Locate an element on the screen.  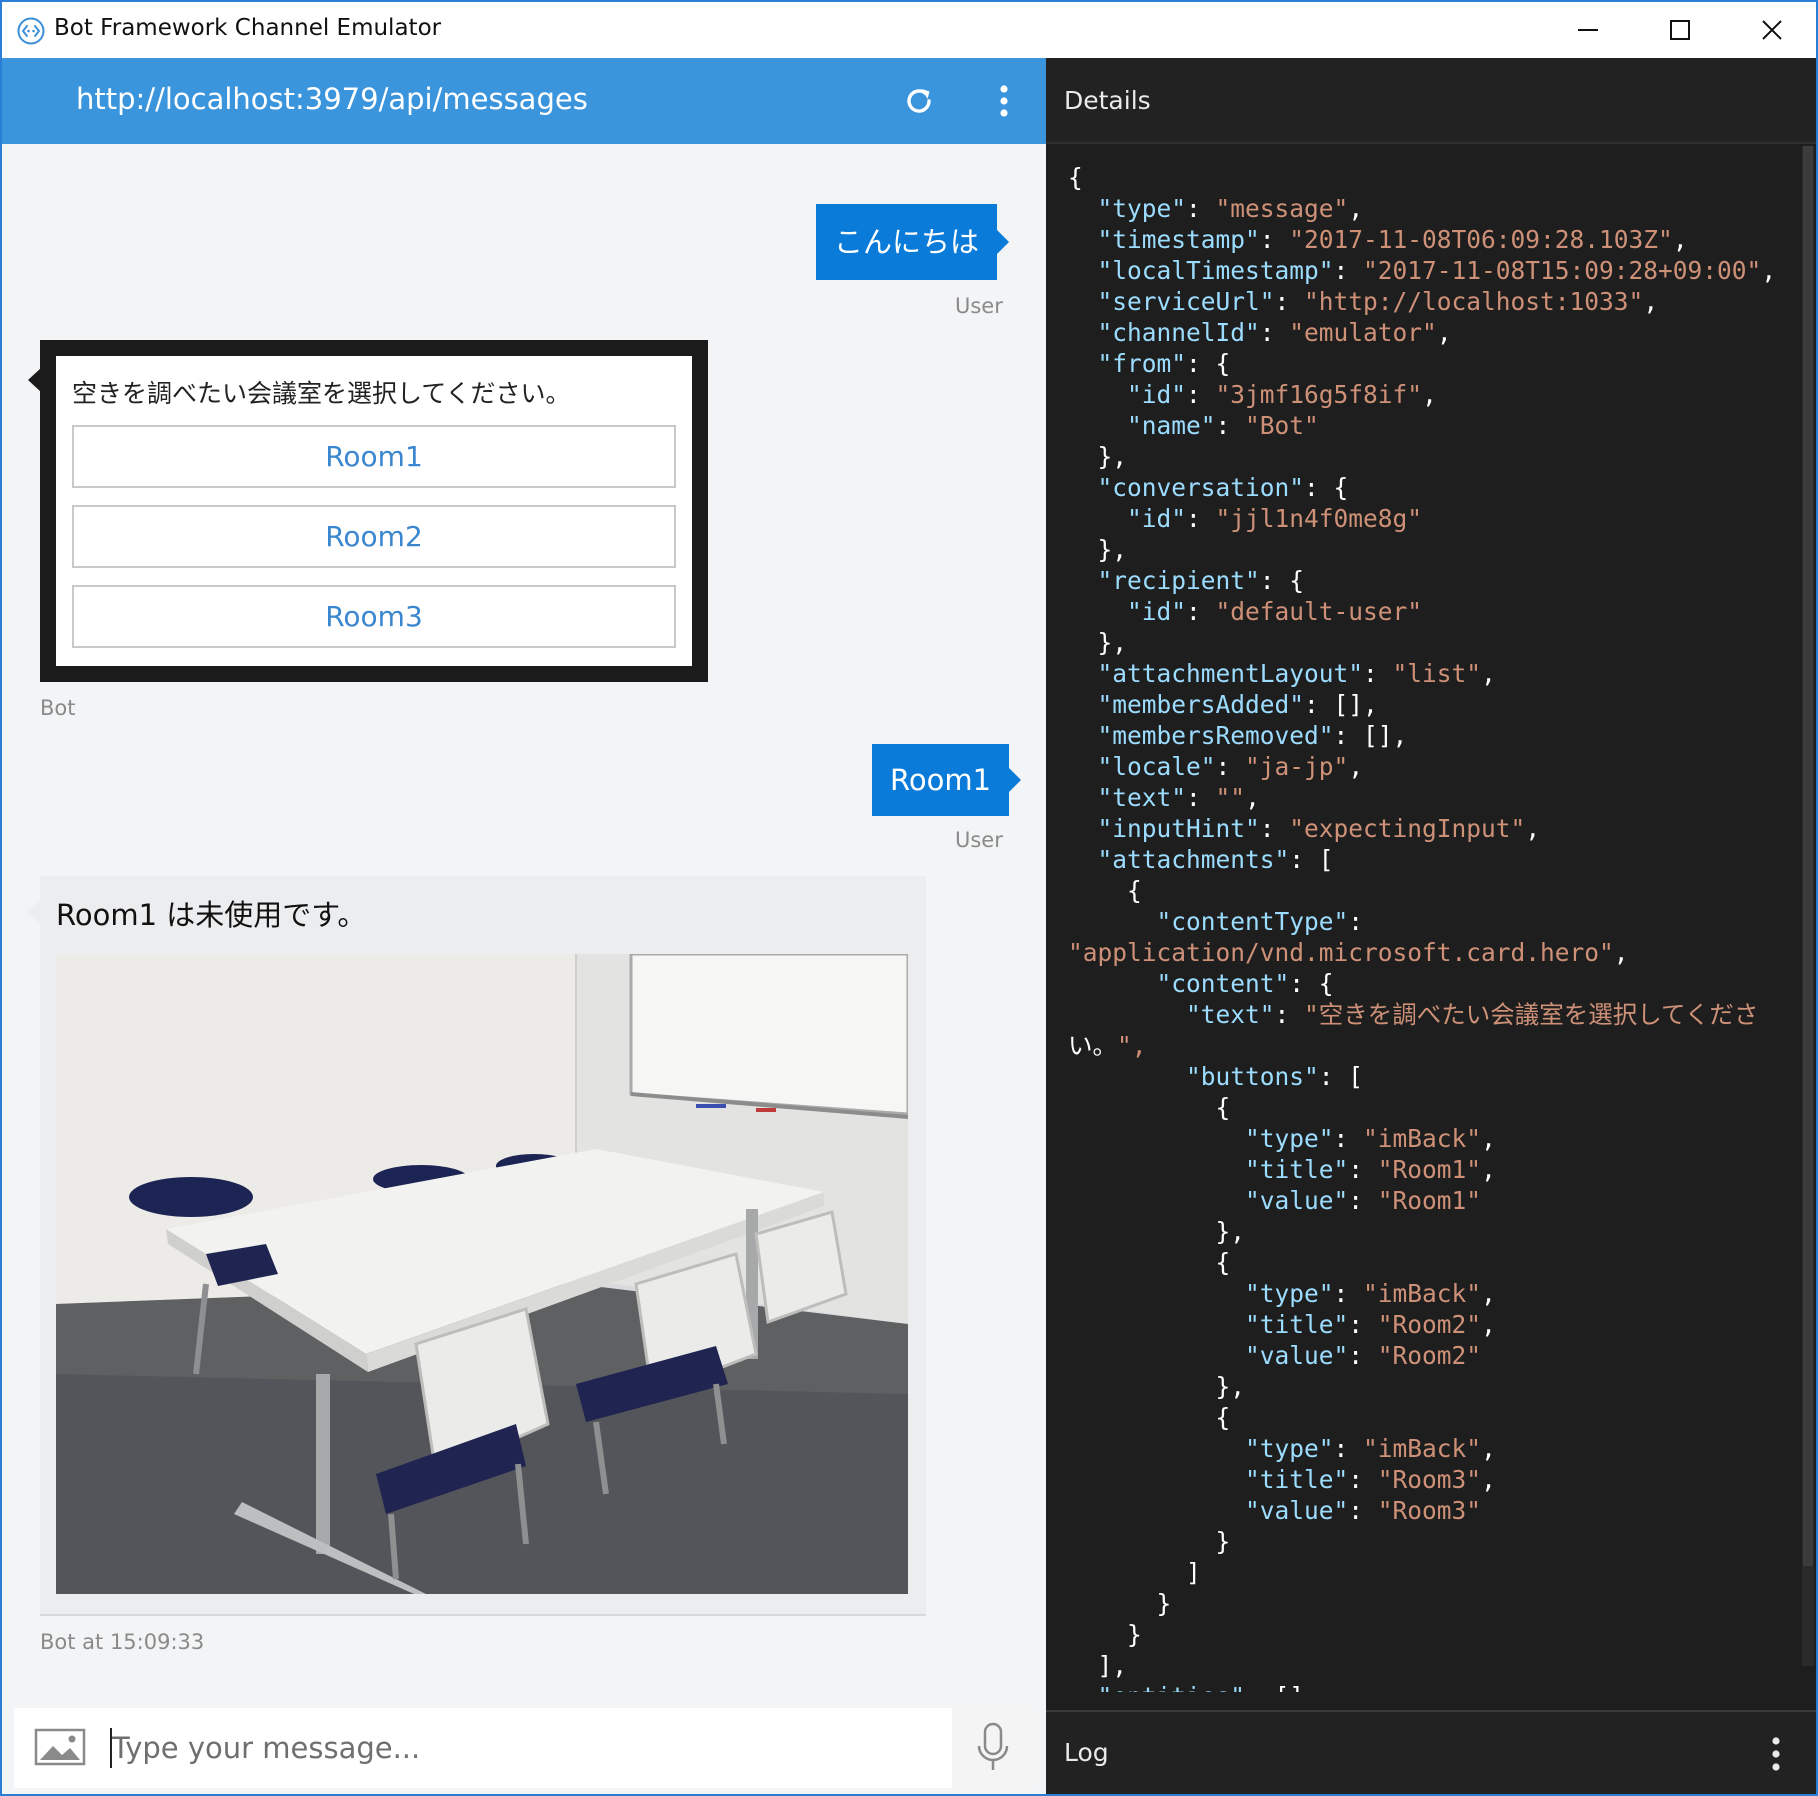
hero-card-body: 空きを調べたい会議室を選択してください。 Room1 Room2 Room3 is located at coordinates (374, 511).